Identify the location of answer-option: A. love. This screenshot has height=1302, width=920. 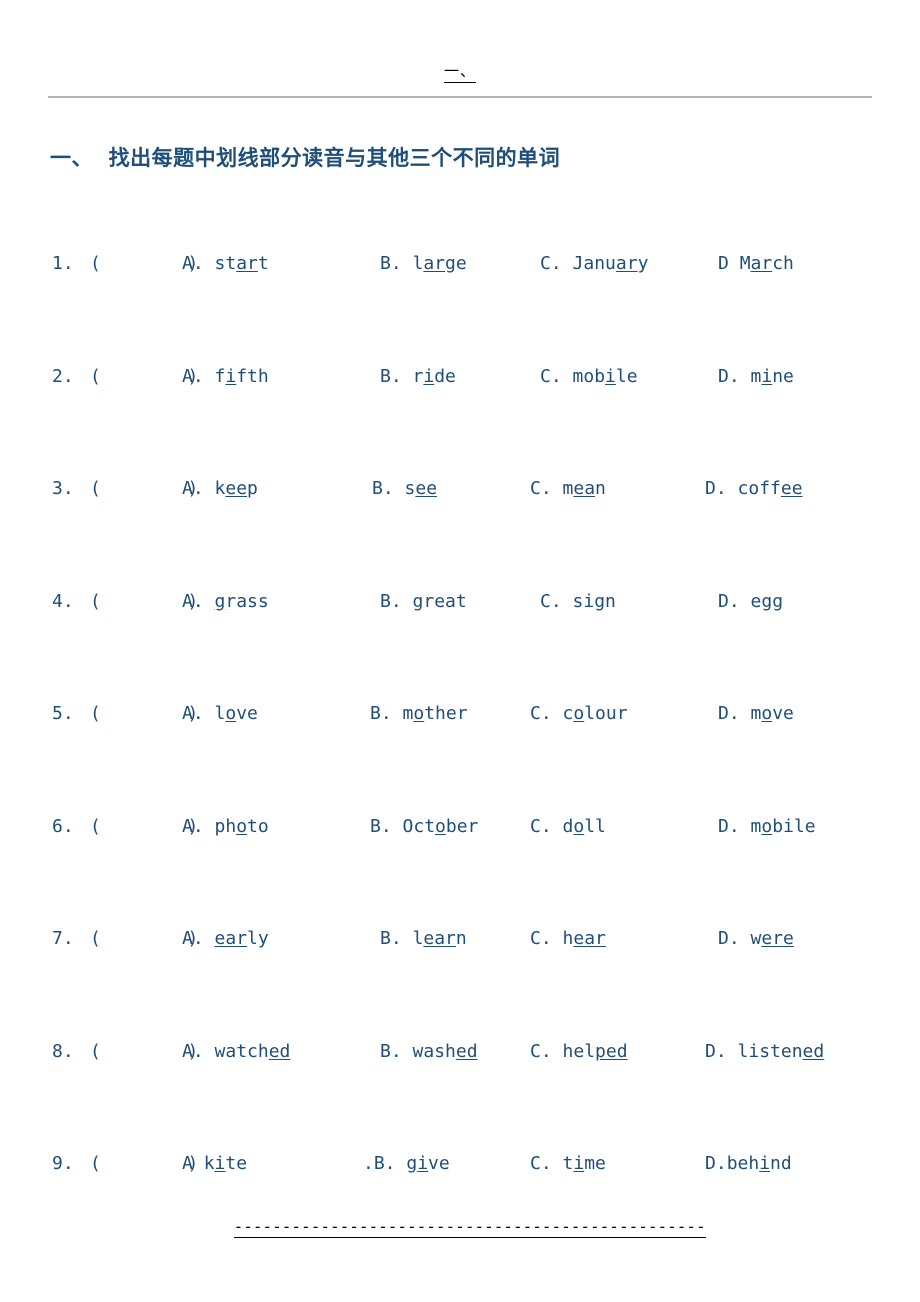
(220, 714).